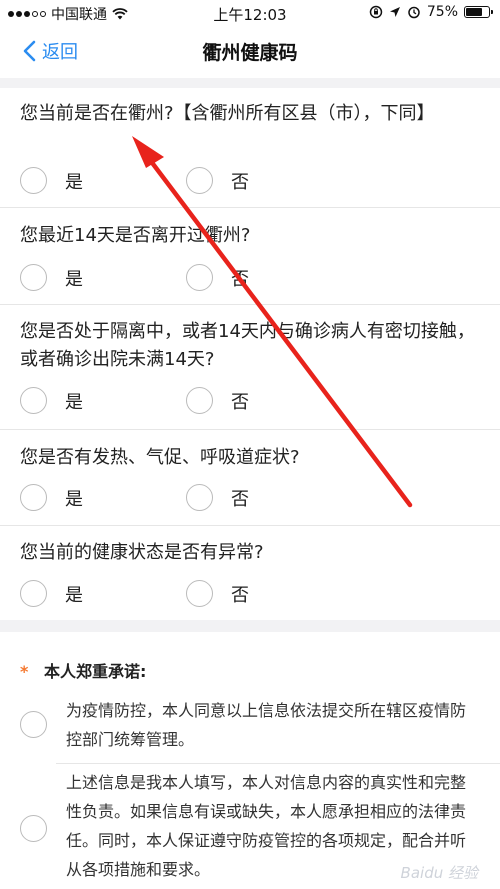 This screenshot has width=500, height=889. Describe the element at coordinates (250, 573) in the screenshot. I see `question-health-status: 您当前的健康状态是否有异常? 是 否` at that location.